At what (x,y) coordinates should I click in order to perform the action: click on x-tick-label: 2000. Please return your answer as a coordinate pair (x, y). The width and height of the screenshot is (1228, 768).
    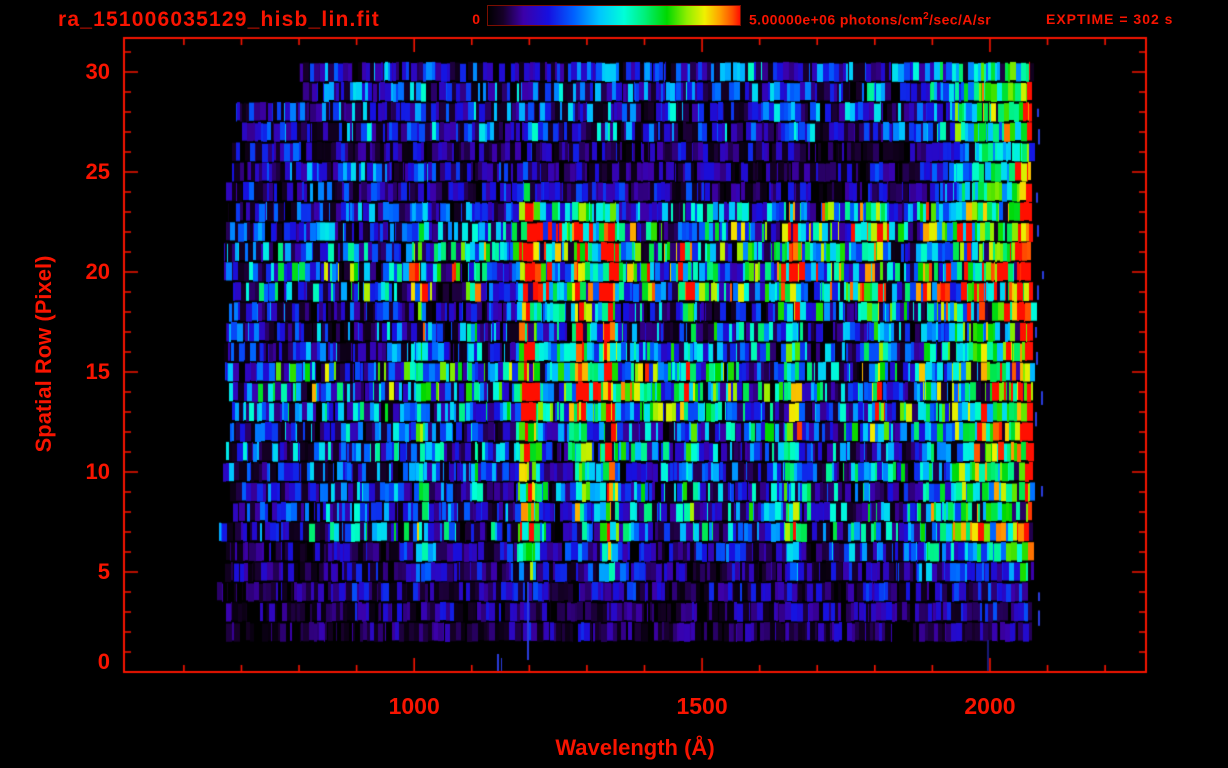
    Looking at the image, I should click on (990, 706).